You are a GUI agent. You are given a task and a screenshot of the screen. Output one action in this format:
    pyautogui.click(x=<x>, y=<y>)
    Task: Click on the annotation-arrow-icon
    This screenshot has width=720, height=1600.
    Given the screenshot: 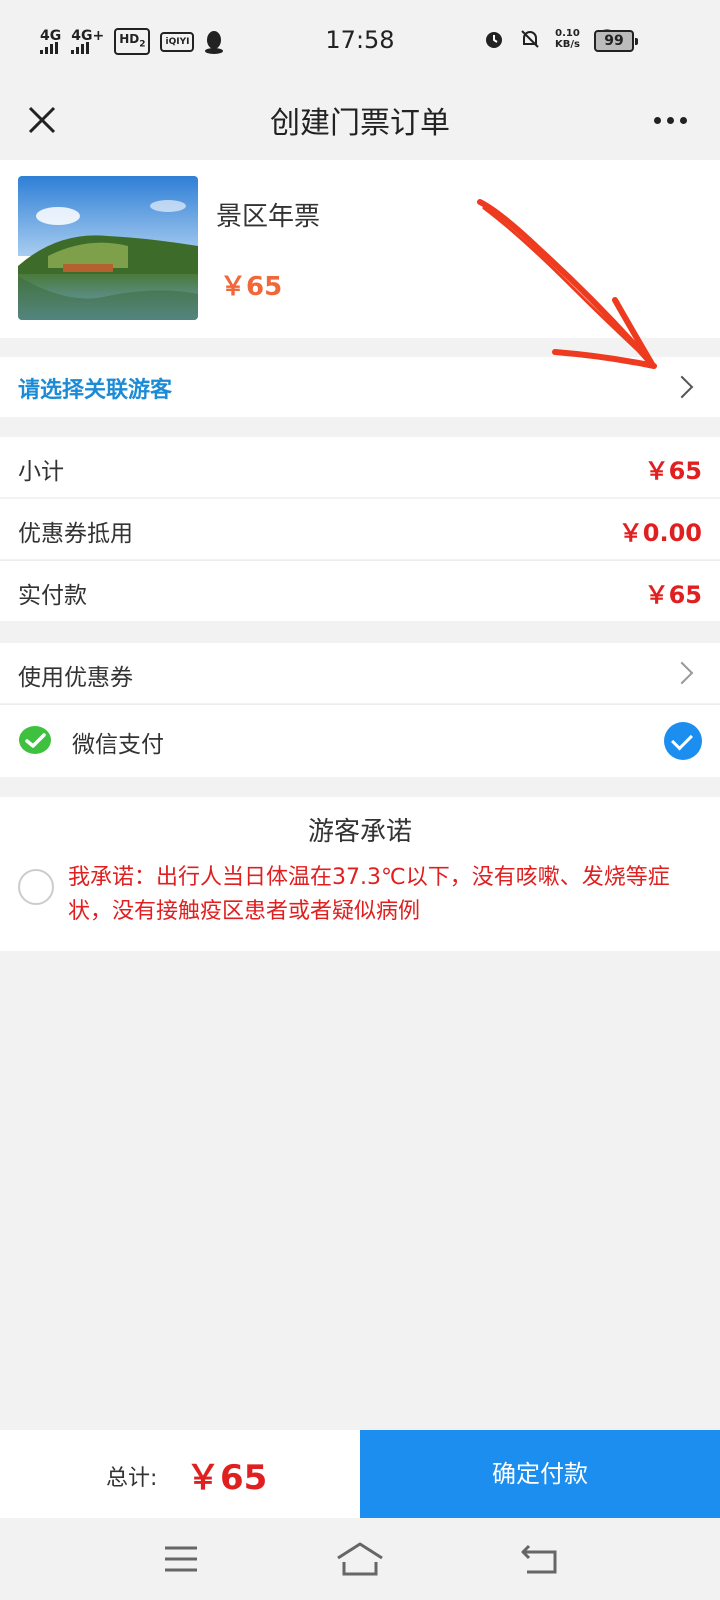 What is the action you would take?
    pyautogui.click(x=567, y=284)
    